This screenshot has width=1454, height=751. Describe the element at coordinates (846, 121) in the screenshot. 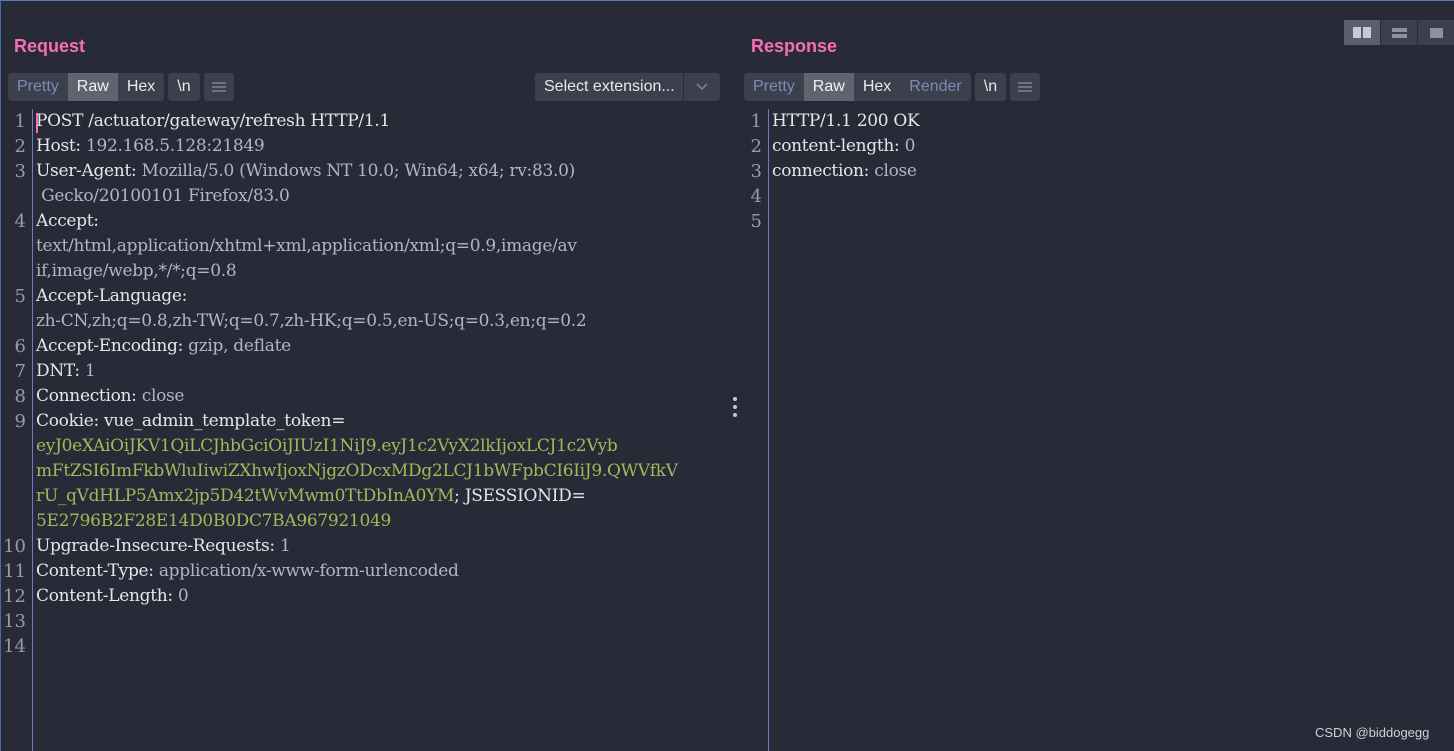

I see `response-line-1: HTTP/1.1 200 OK` at that location.